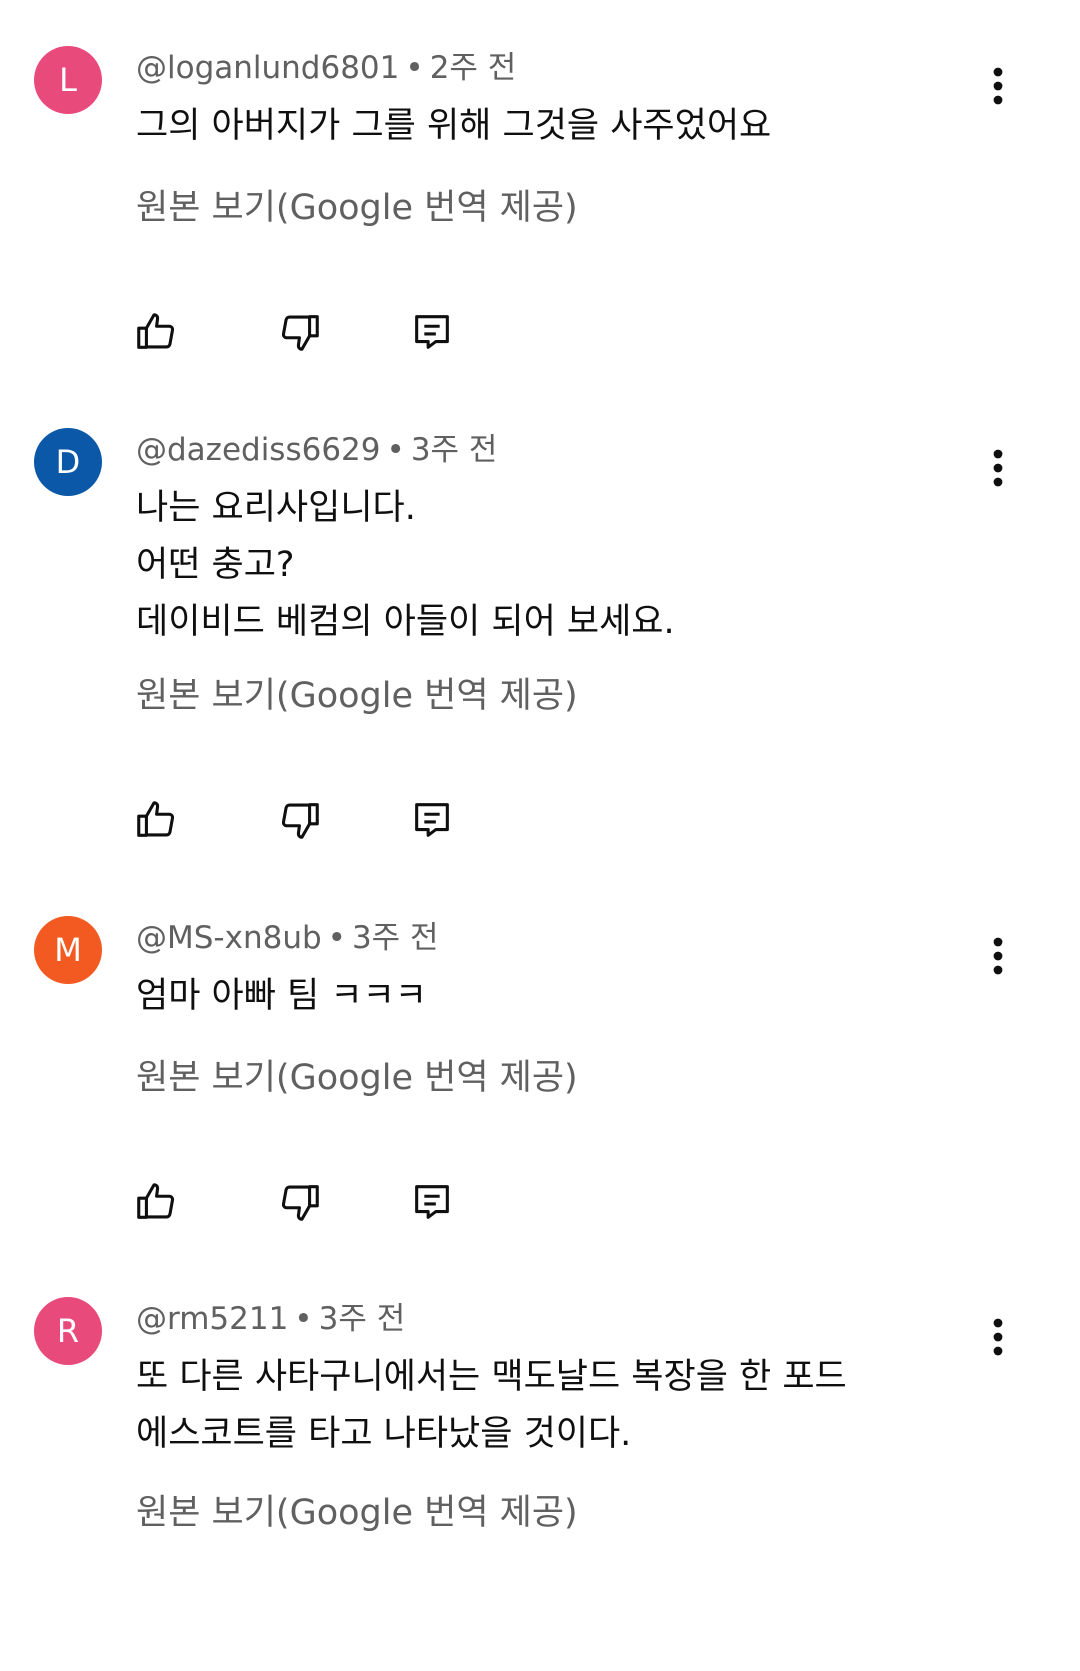 The width and height of the screenshot is (1080, 1671). I want to click on comment-text-line: 데이비드 베컴의 아들이 되어 보세요., so click(405, 622).